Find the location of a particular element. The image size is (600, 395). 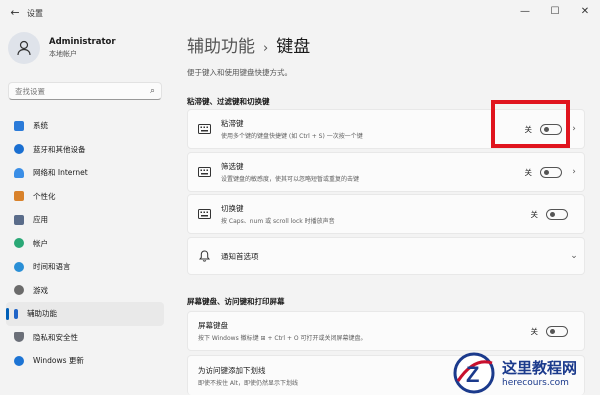

account-icon is located at coordinates (19, 243).